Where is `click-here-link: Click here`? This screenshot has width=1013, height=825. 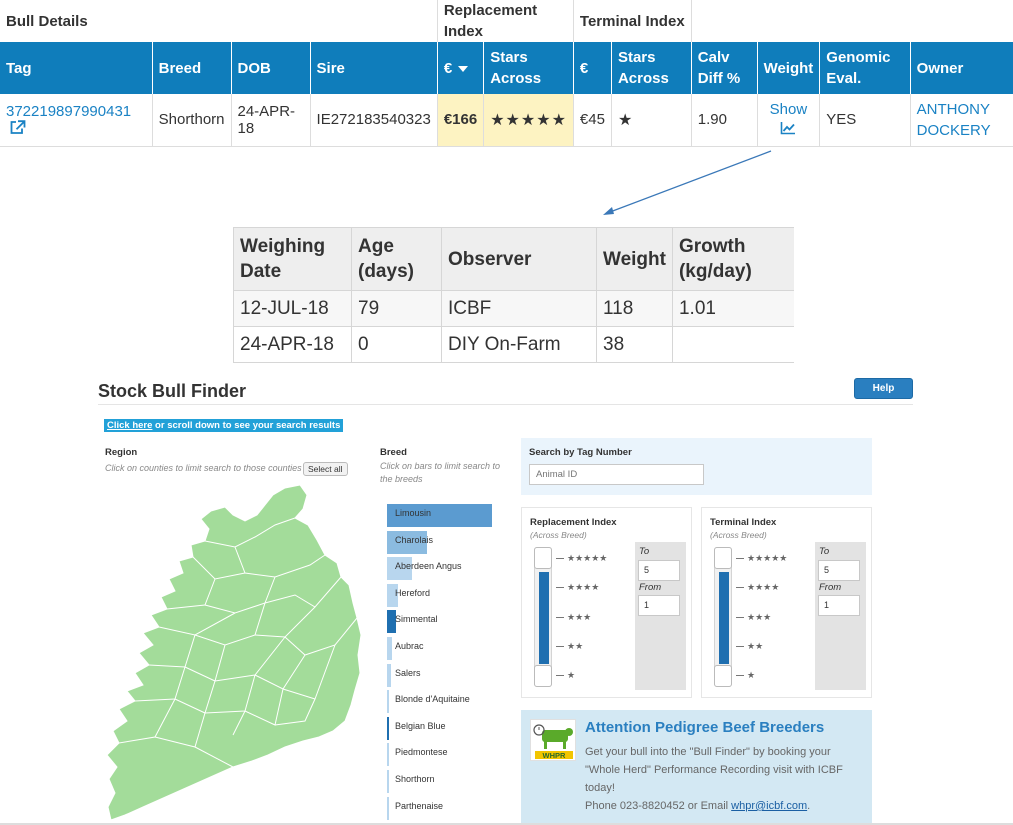
click-here-link: Click here is located at coordinates (129, 425).